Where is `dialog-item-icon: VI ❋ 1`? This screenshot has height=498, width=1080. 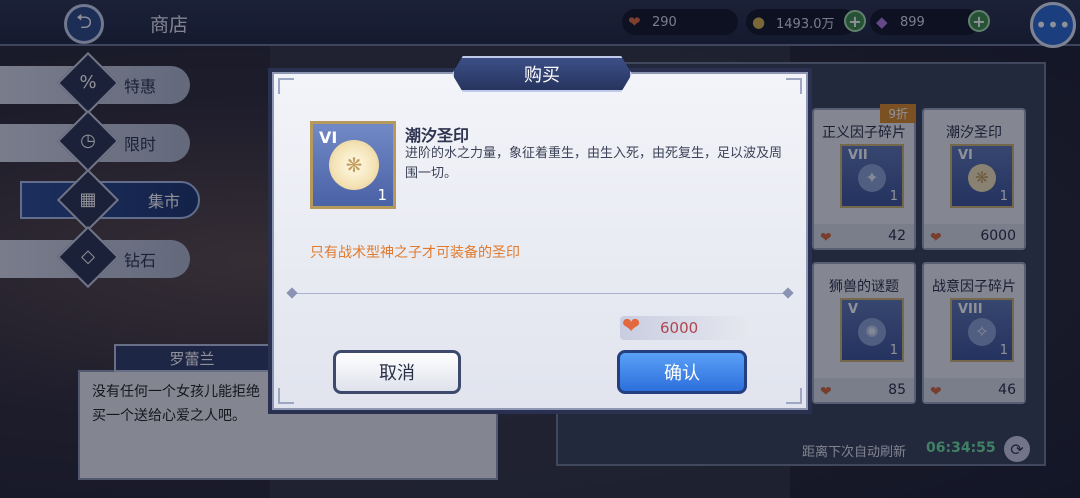
dialog-item-icon: VI ❋ 1 is located at coordinates (353, 165).